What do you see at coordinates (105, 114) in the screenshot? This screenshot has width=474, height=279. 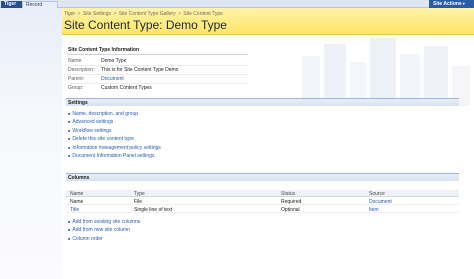 I see `link-label: Name, description, and group` at bounding box center [105, 114].